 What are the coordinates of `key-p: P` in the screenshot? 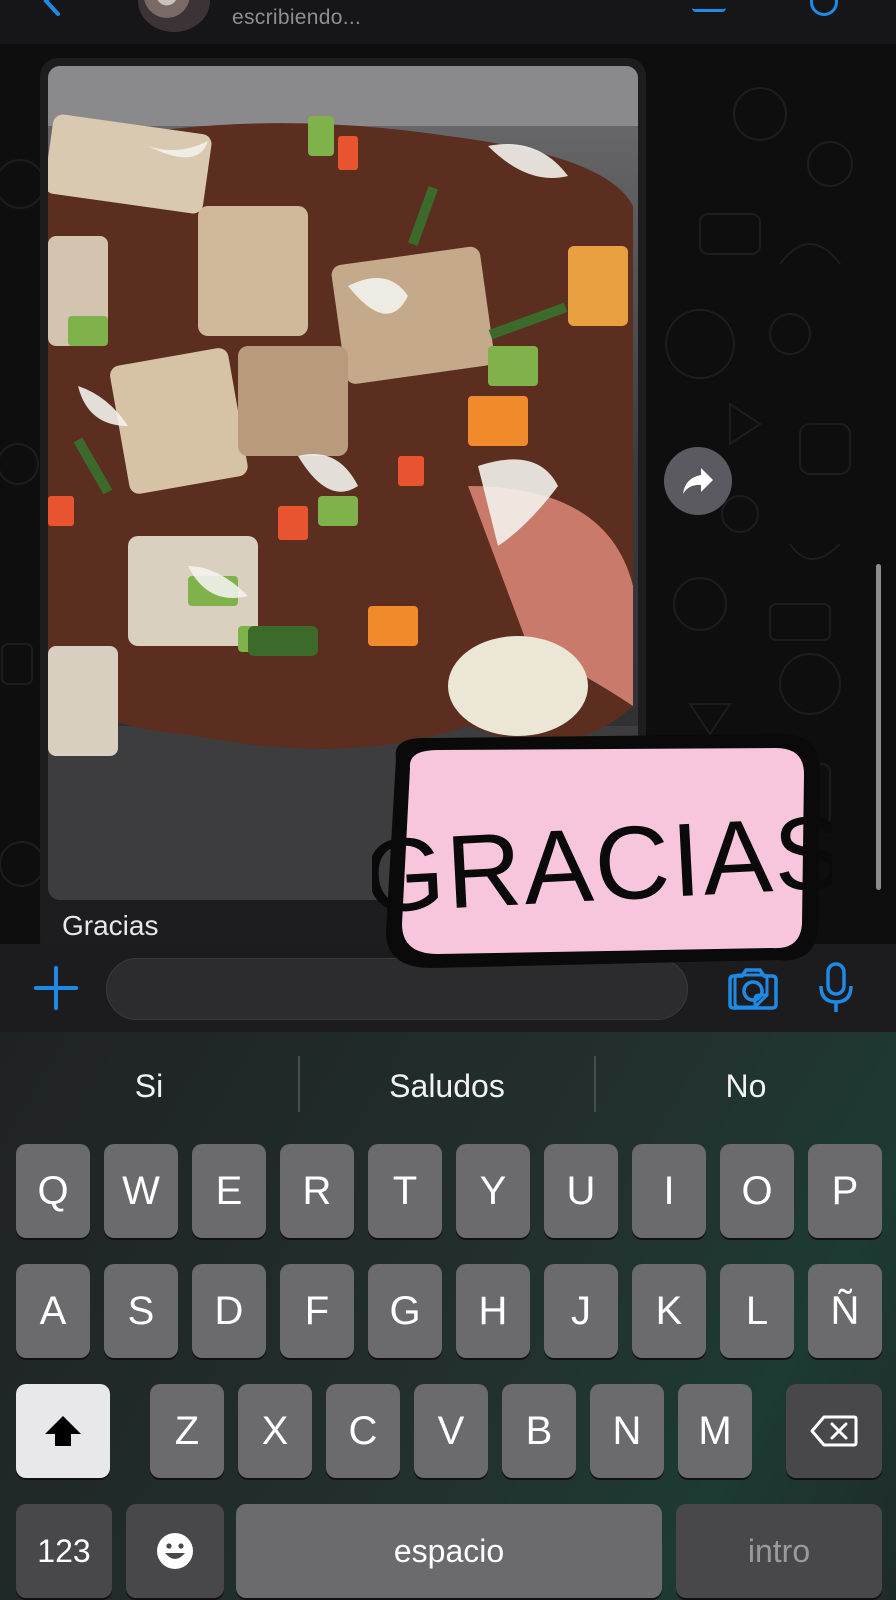 It's located at (845, 1191).